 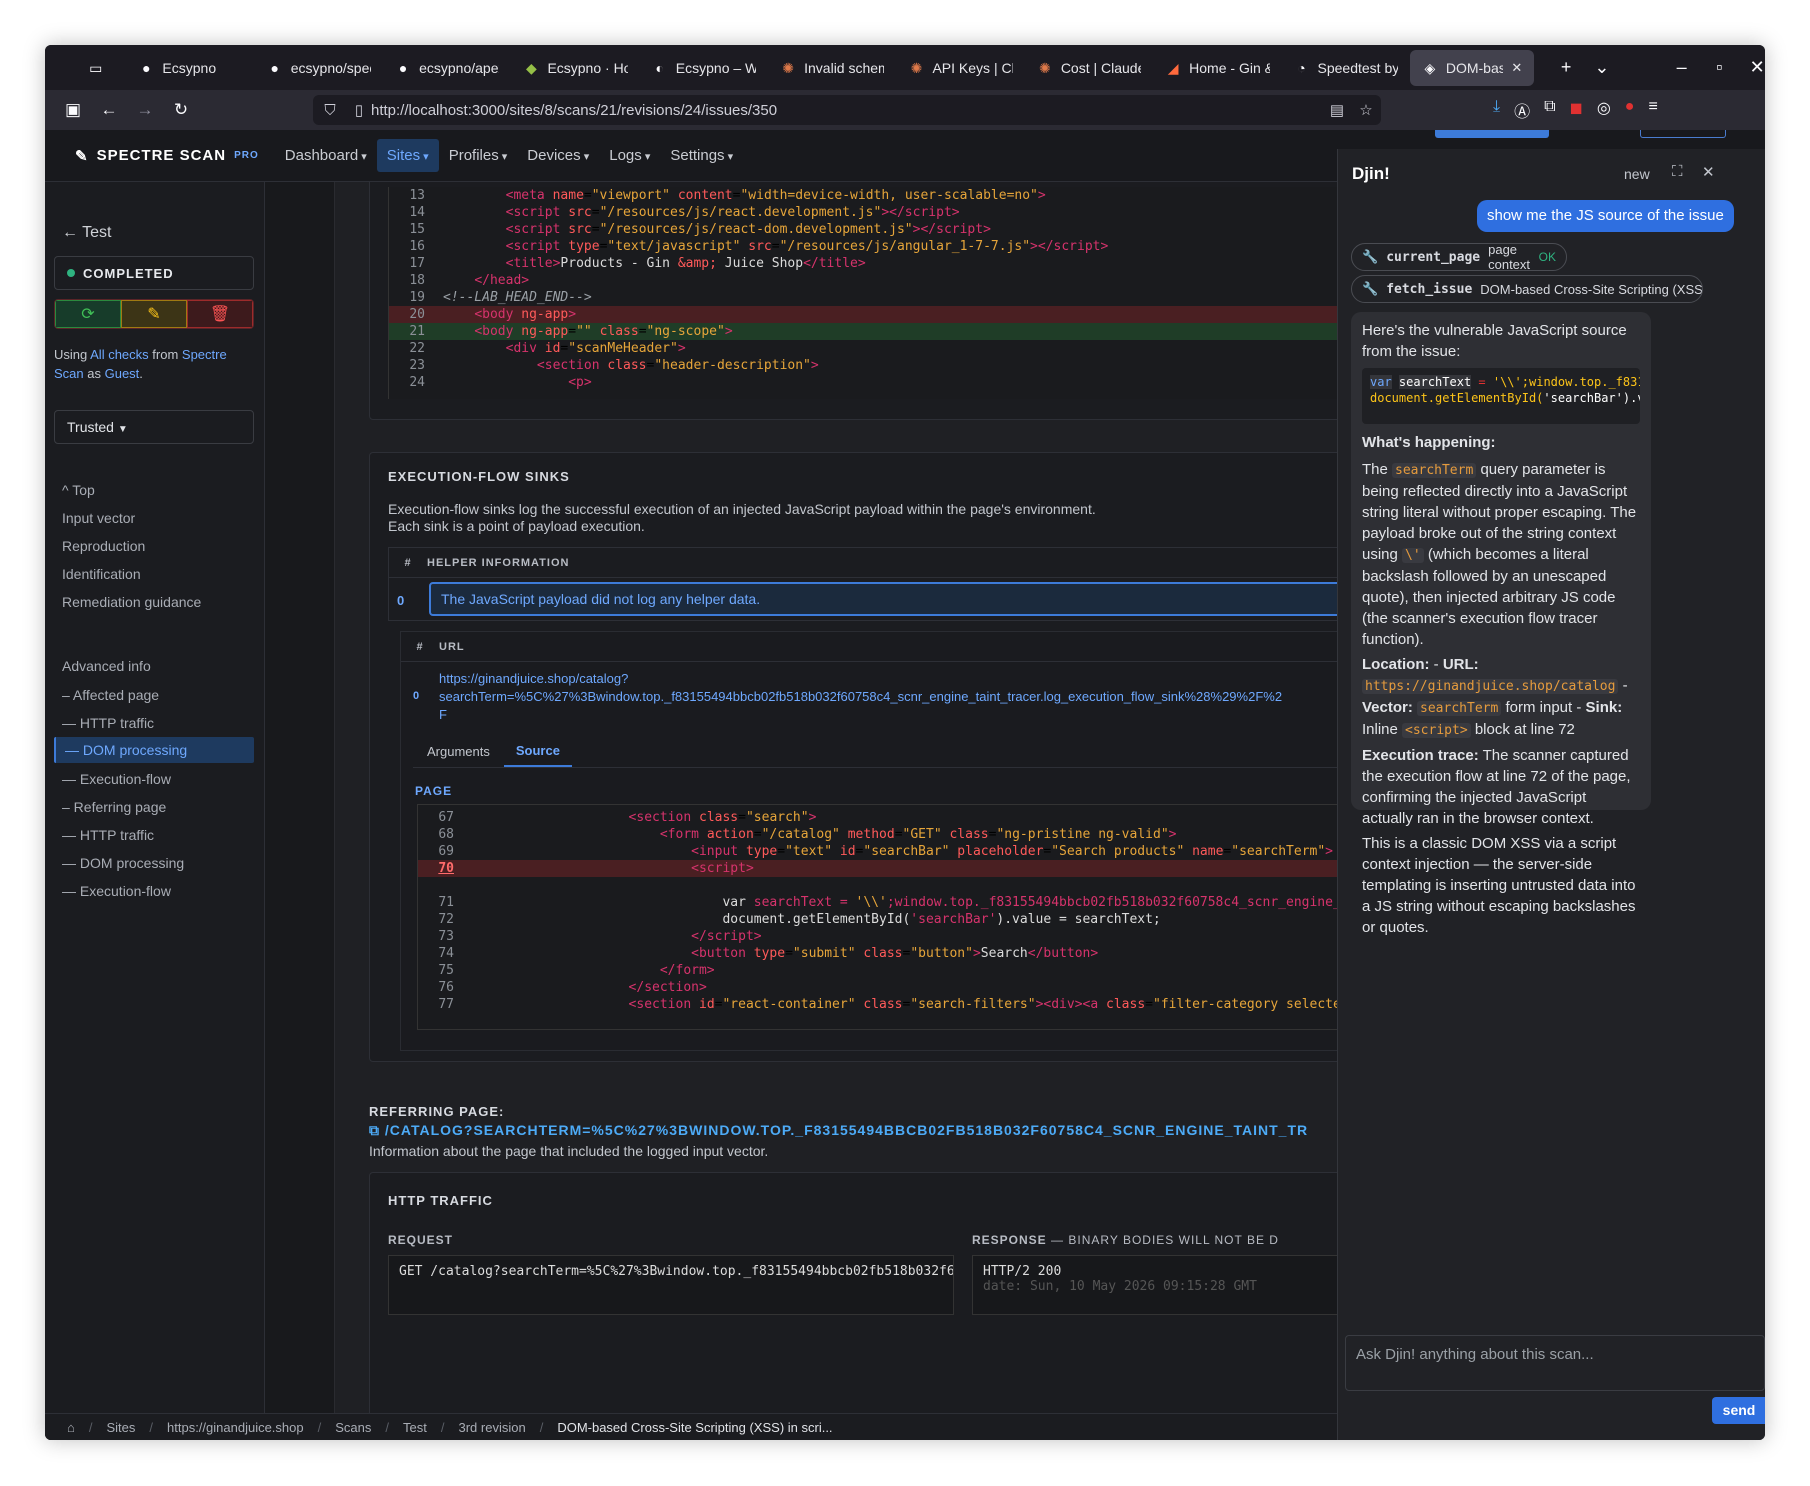 I want to click on extensions-icon: ⧉, so click(x=1549, y=110).